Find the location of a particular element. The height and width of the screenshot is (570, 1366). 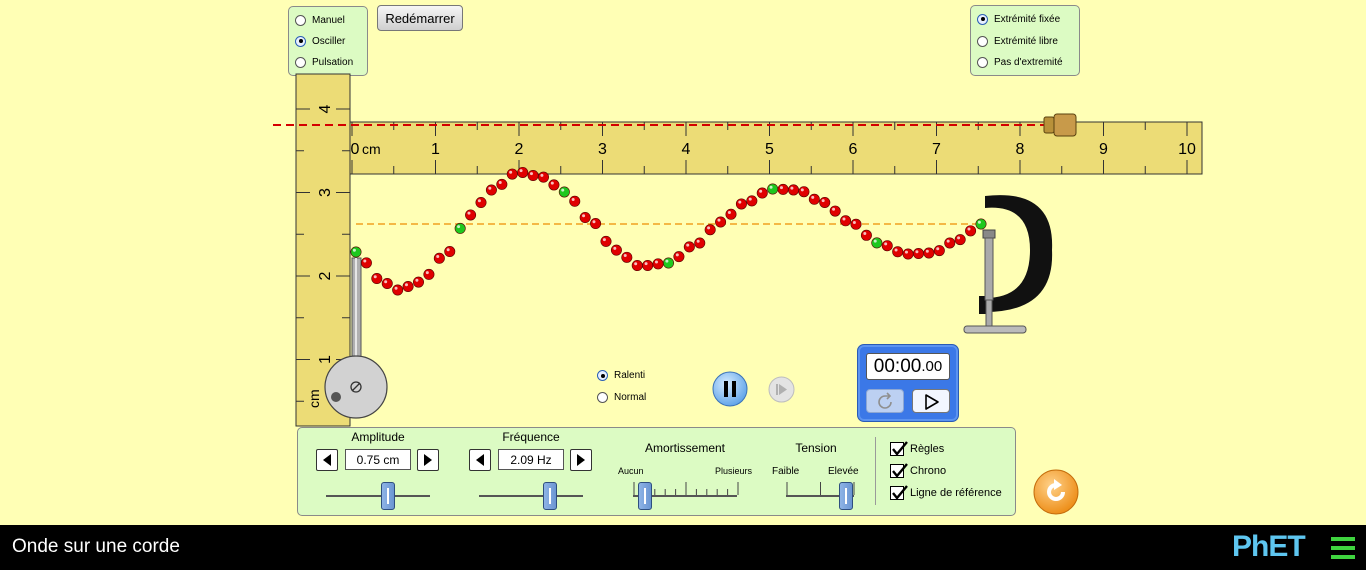

phet-logo-text: PhET is located at coordinates (1269, 546).